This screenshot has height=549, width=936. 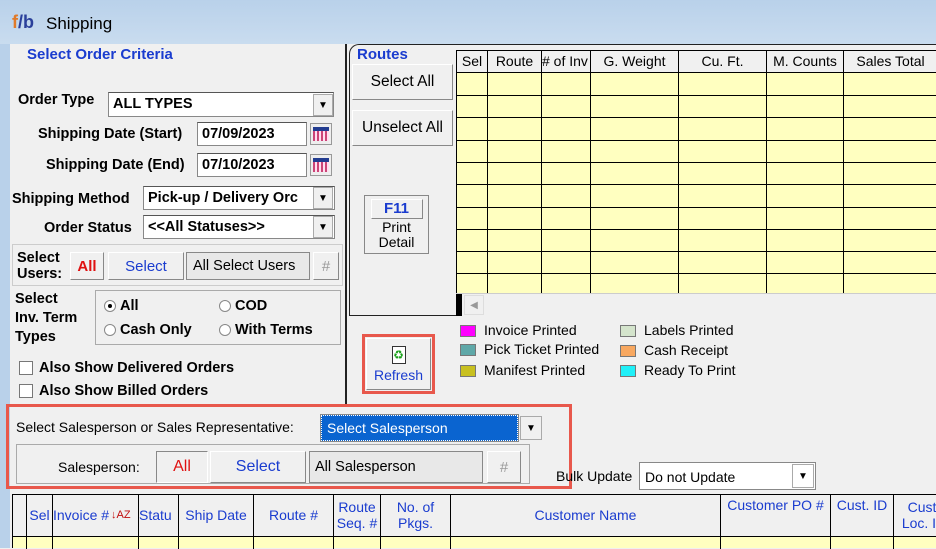 What do you see at coordinates (23, 22) in the screenshot?
I see `app-logo: f/b` at bounding box center [23, 22].